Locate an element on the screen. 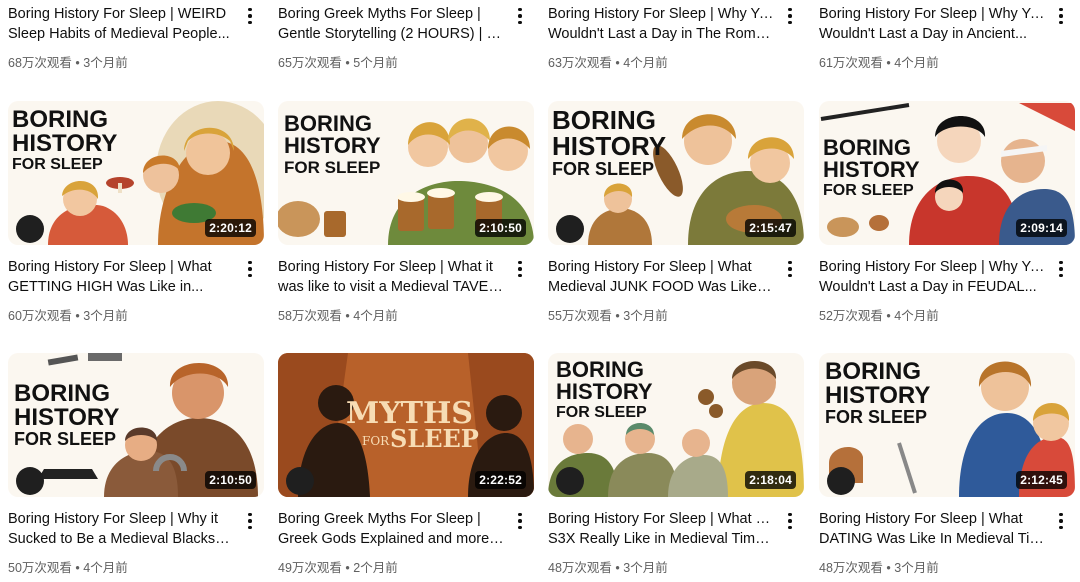 Image resolution: width=1080 pixels, height=582 pixels. video-title-line: Boring History For Sleep | WEIRD is located at coordinates (121, 14).